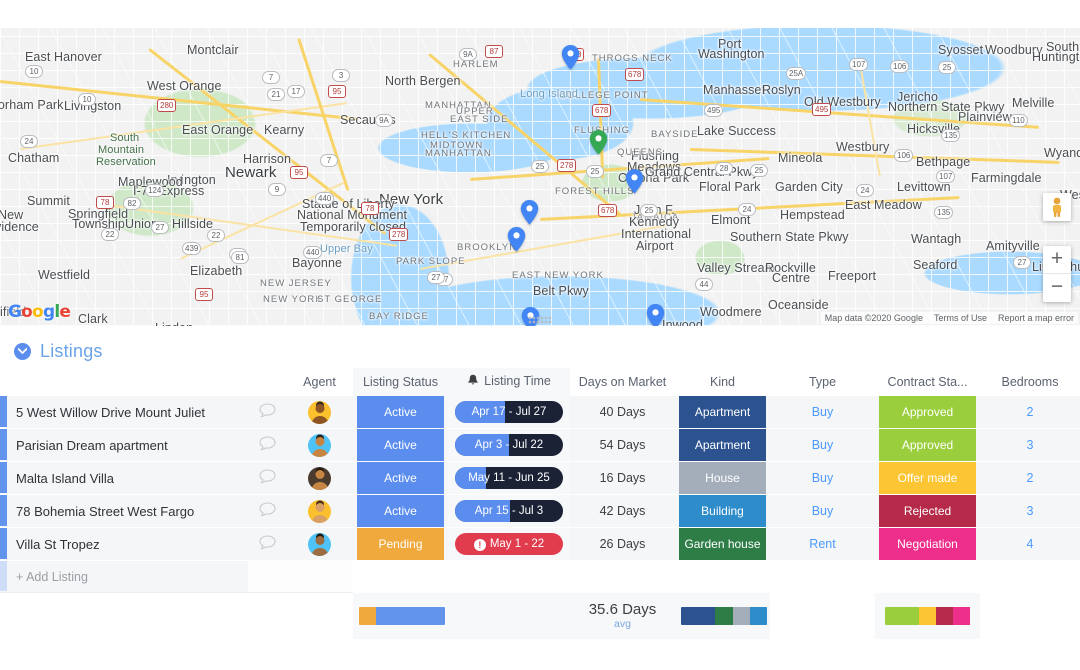 Image resolution: width=1080 pixels, height=670 pixels. What do you see at coordinates (927, 511) in the screenshot?
I see `contract-status-badge: Rejected` at bounding box center [927, 511].